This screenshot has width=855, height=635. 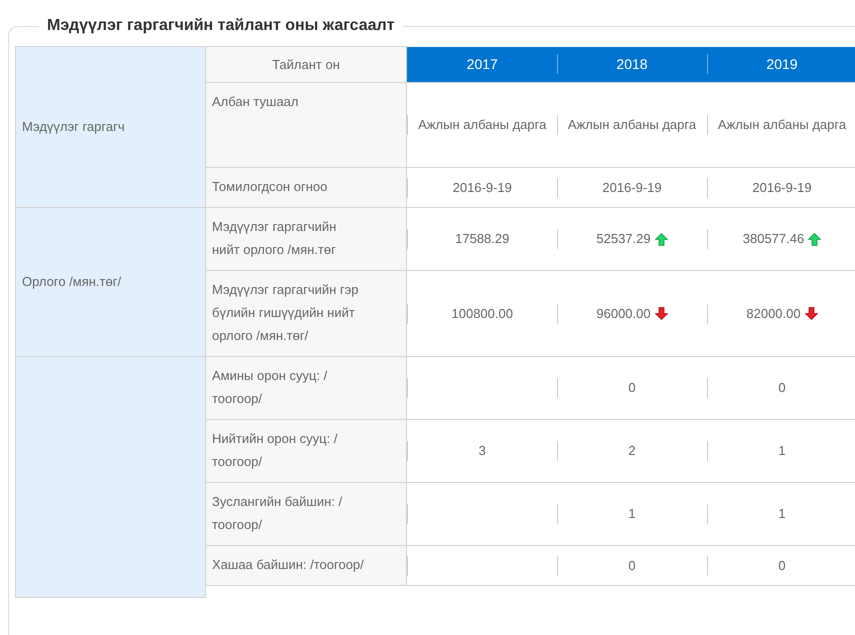 What do you see at coordinates (306, 451) in the screenshot?
I see `row-label-cell: Нийтийн орон сууц: /тоогоор/` at bounding box center [306, 451].